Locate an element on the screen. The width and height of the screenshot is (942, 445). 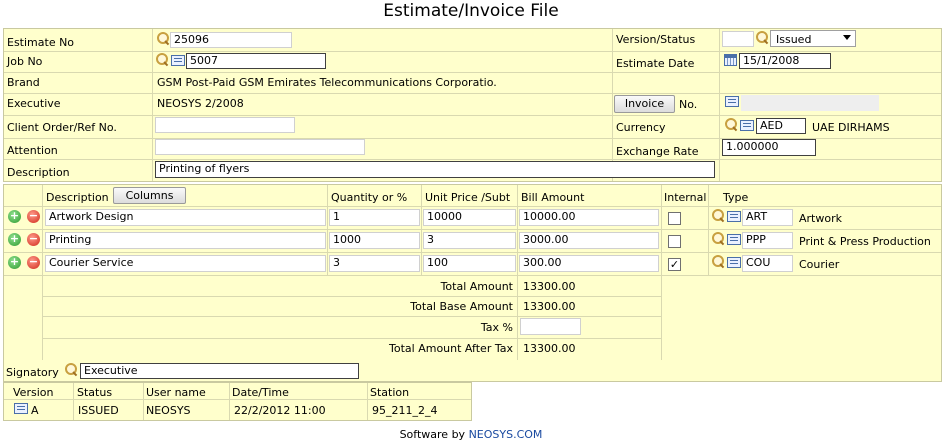
currency-code-field: AED is located at coordinates (781, 126).